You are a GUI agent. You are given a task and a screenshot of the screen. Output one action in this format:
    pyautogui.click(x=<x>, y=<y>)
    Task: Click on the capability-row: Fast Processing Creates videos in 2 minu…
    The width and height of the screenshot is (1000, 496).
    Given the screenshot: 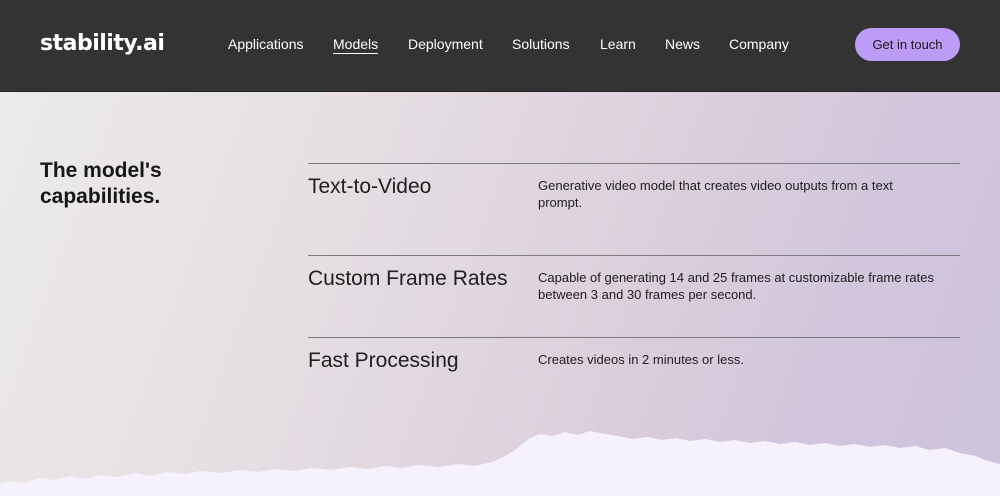 What is the action you would take?
    pyautogui.click(x=634, y=354)
    